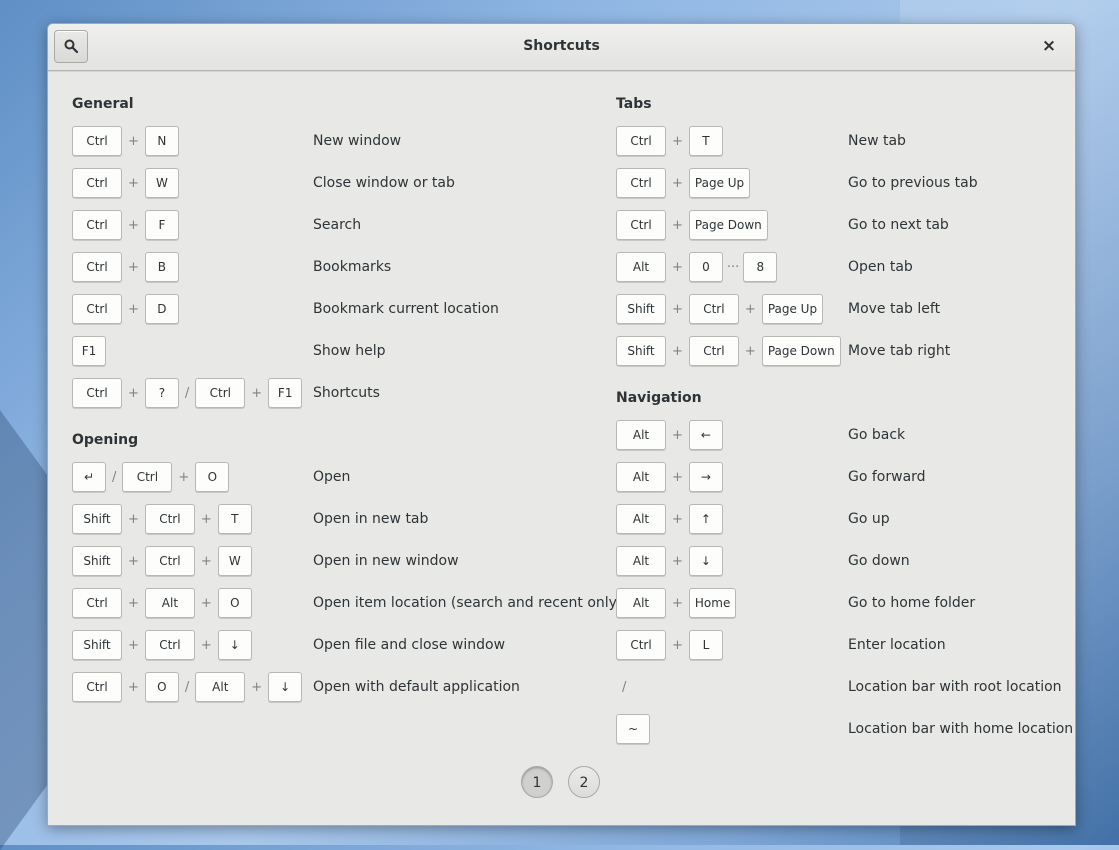 This screenshot has width=1119, height=850. What do you see at coordinates (961, 729) in the screenshot?
I see `shortcut-description: Location bar with home location` at bounding box center [961, 729].